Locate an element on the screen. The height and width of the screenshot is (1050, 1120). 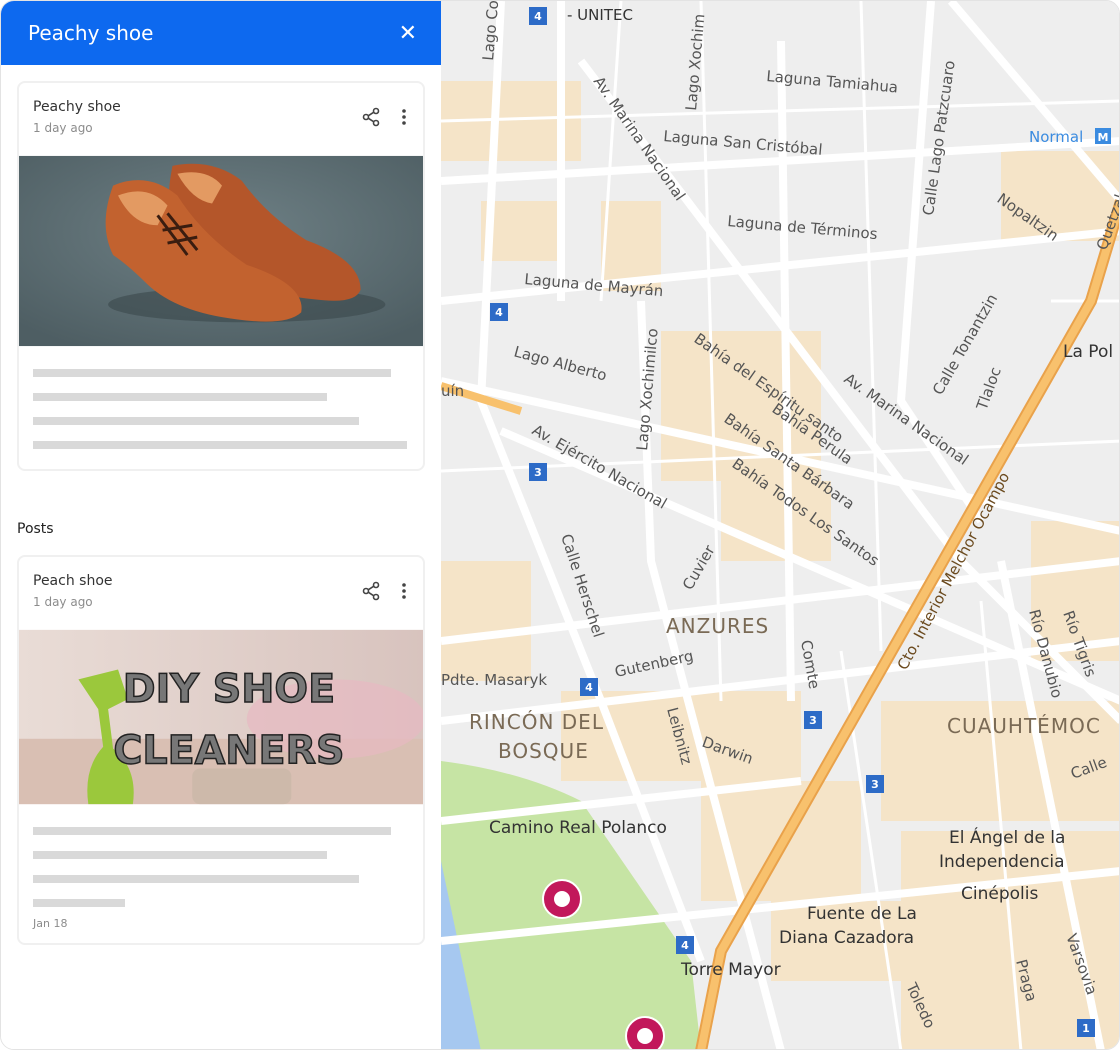
placeholder-text: Jan 18 is located at coordinates (221, 867).